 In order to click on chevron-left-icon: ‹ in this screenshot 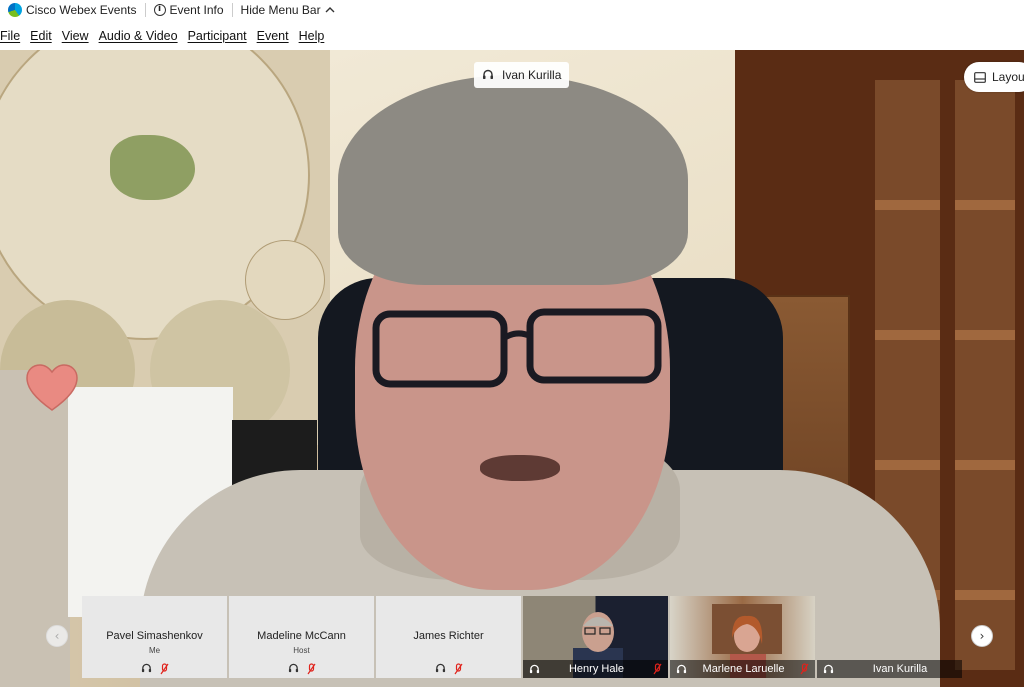, I will do `click(57, 636)`.